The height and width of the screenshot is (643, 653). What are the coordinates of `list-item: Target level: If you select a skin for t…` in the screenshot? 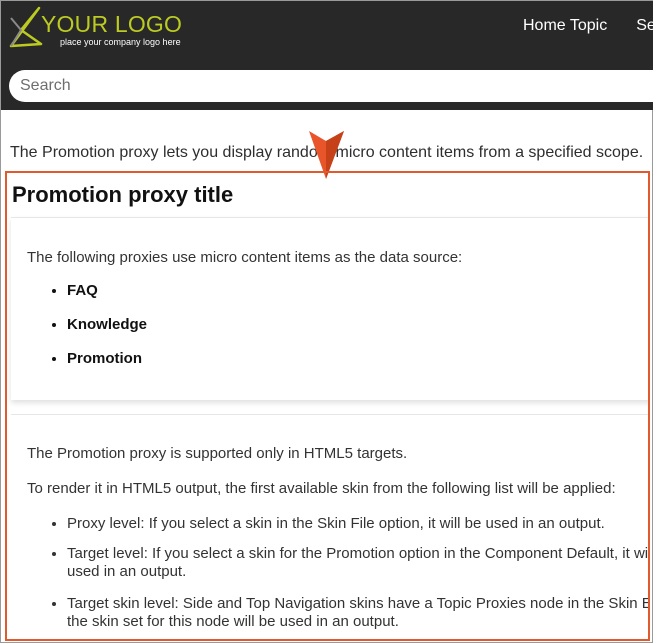 It's located at (357, 563).